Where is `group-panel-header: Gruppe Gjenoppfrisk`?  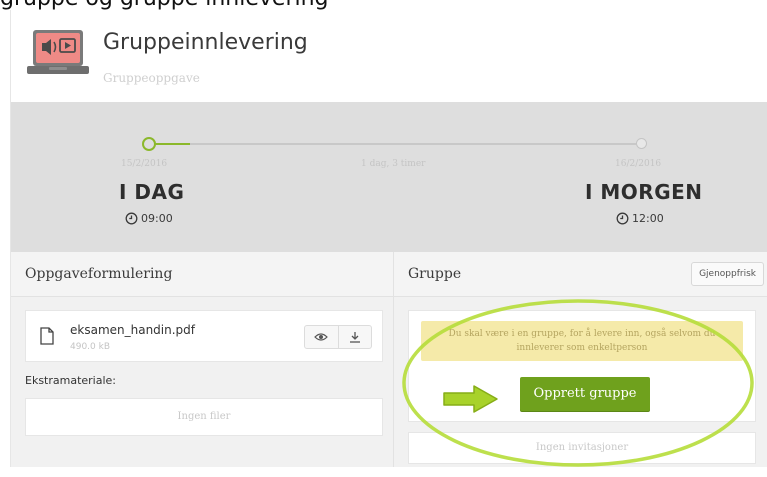 group-panel-header: Gruppe Gjenoppfrisk is located at coordinates (580, 274).